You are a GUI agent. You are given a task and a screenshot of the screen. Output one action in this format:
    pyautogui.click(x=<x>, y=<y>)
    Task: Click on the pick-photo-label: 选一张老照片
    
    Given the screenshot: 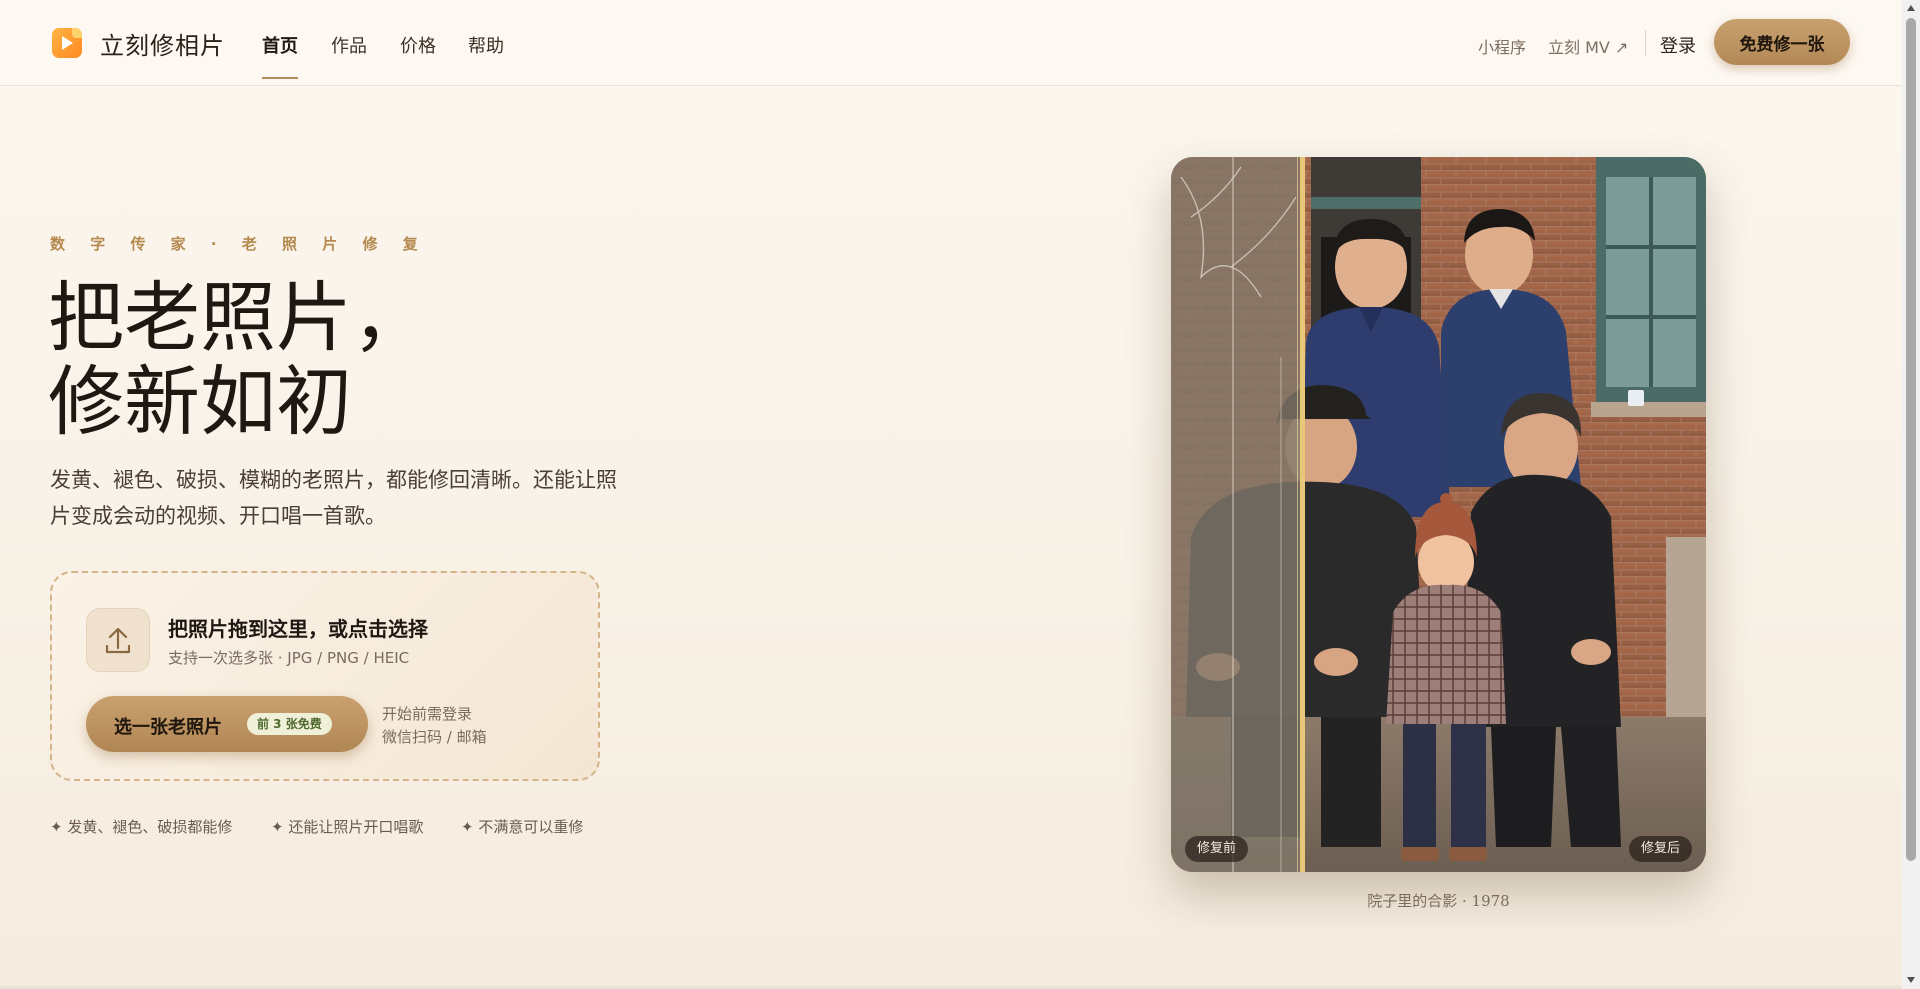 What is the action you would take?
    pyautogui.click(x=168, y=727)
    